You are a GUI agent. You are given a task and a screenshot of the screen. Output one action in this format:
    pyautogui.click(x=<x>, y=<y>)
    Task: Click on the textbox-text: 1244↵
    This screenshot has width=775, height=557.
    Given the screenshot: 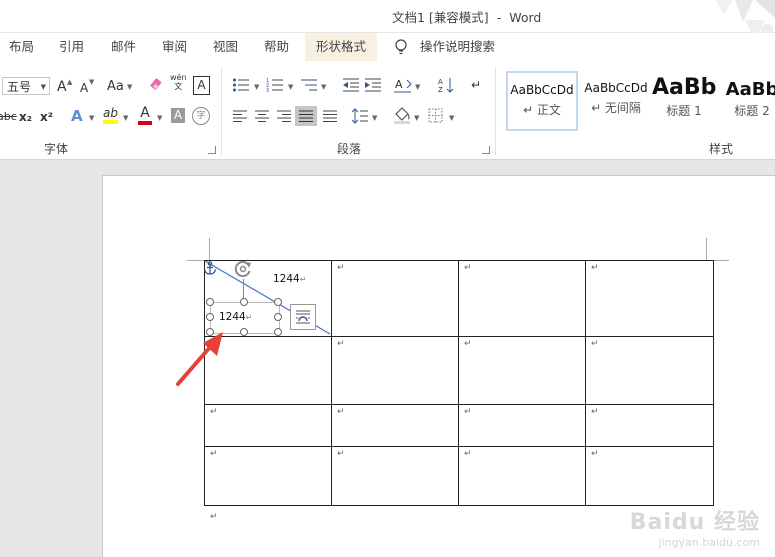 What is the action you would take?
    pyautogui.click(x=289, y=279)
    